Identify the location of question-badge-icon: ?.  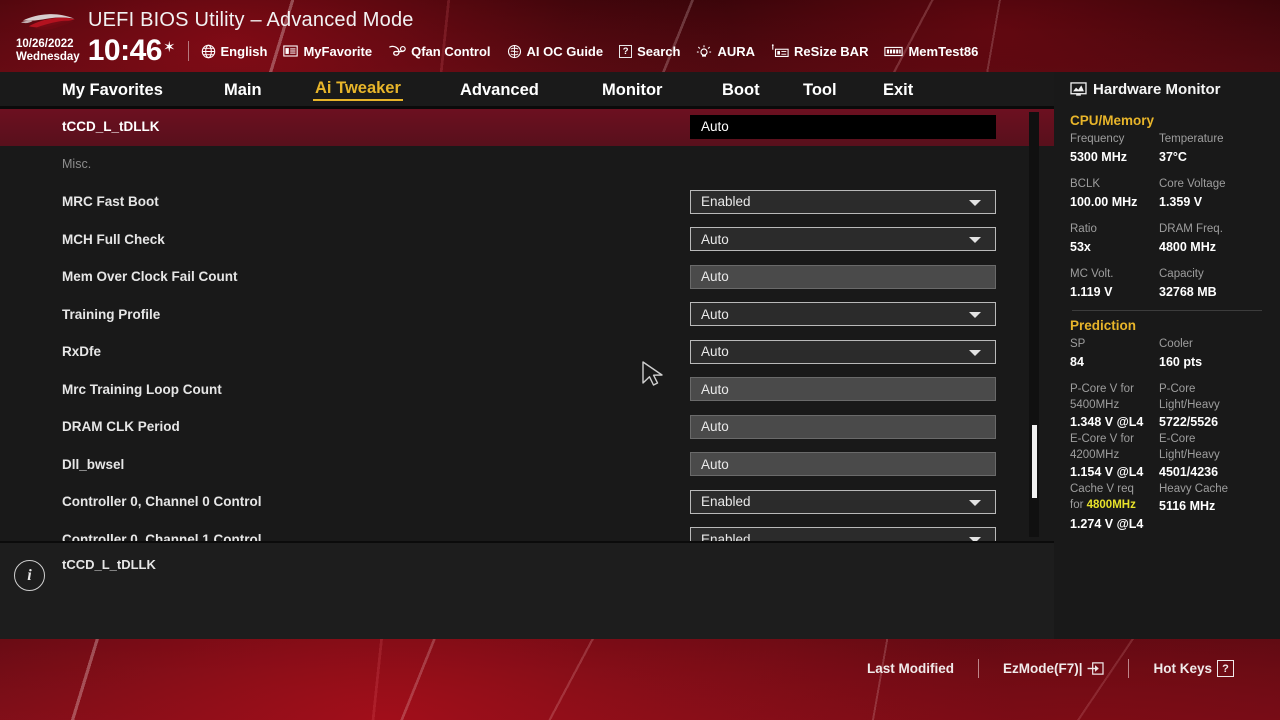
(1225, 668).